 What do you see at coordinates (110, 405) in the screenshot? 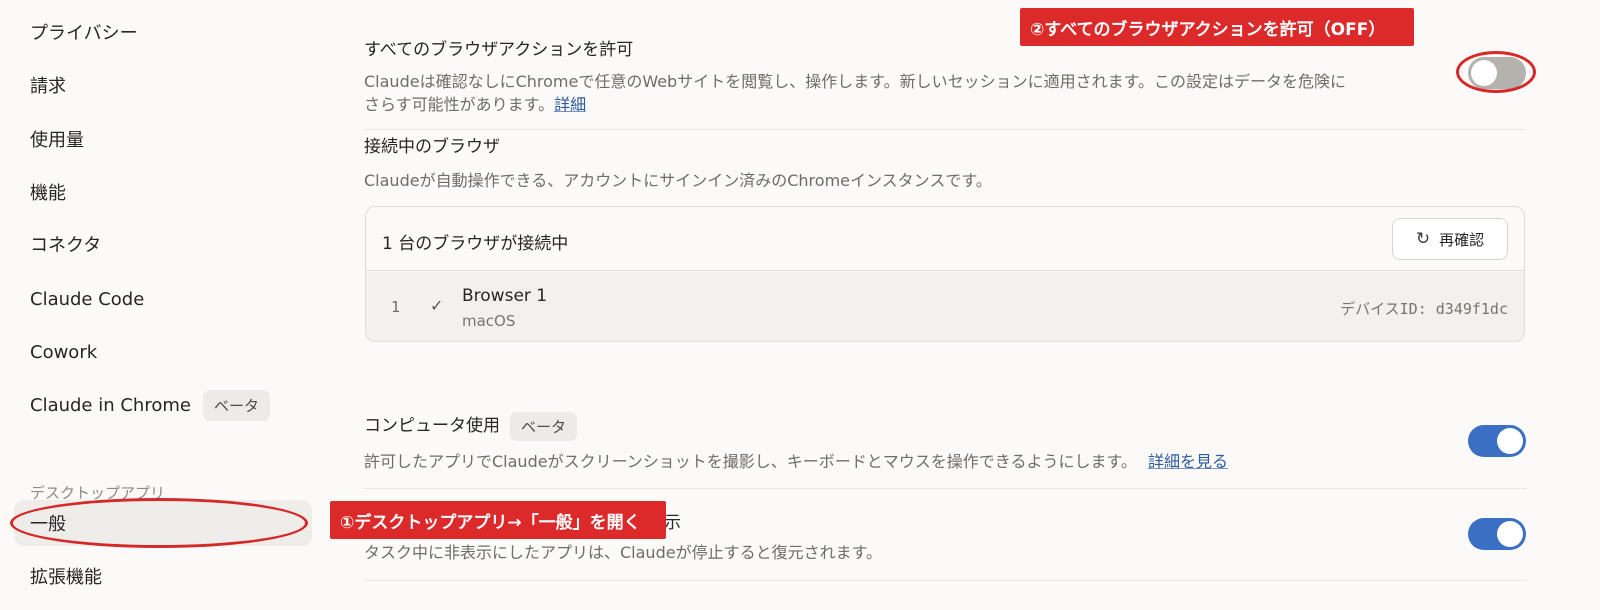
I see `sidebar-item-label: Claude in Chrome` at bounding box center [110, 405].